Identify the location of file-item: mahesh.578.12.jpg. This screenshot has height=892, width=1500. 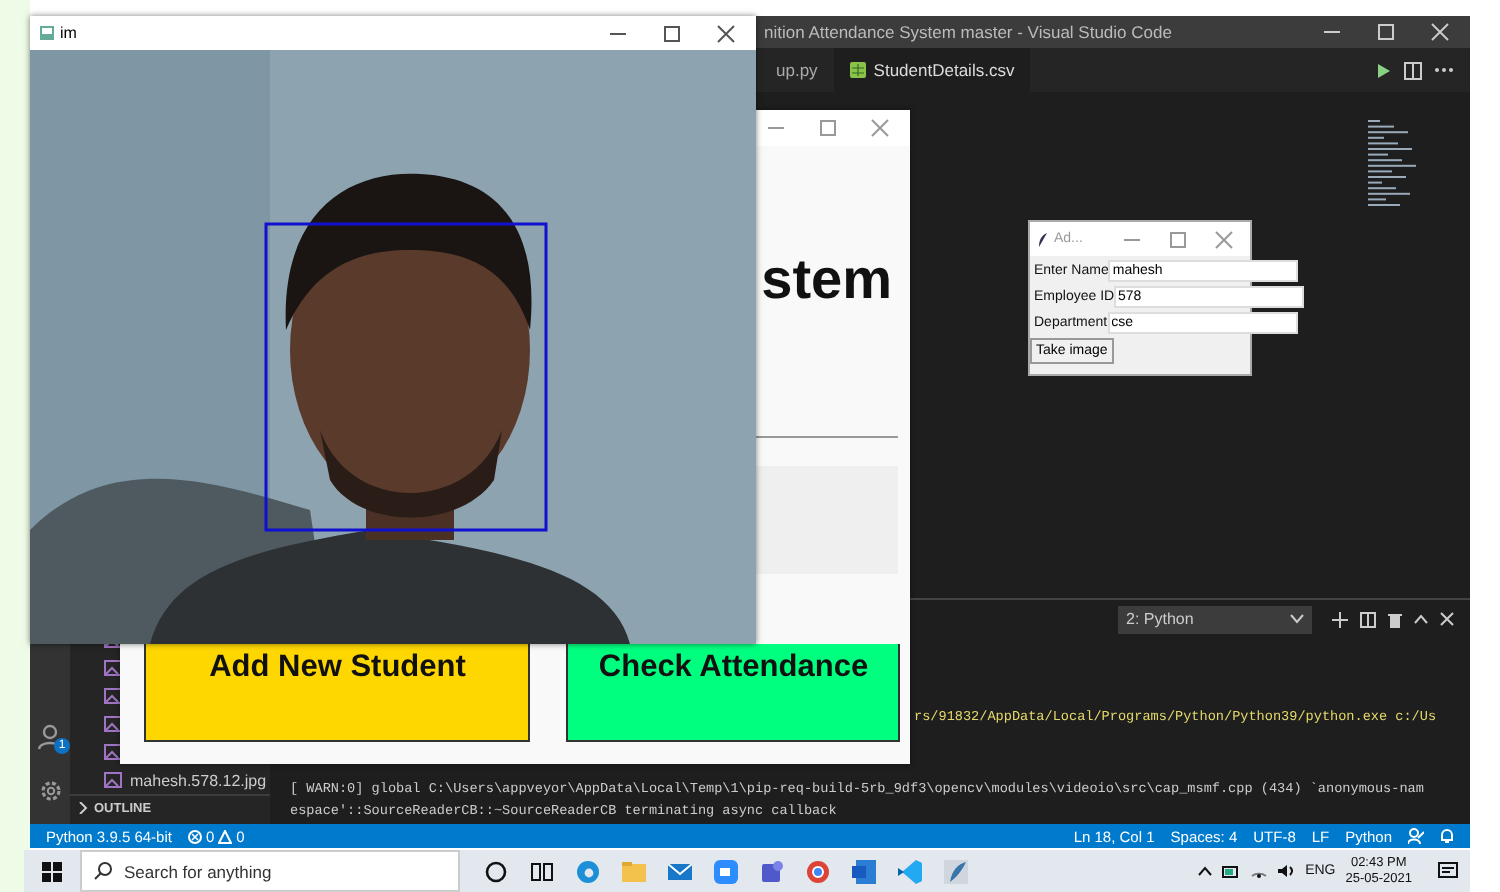
(170, 780).